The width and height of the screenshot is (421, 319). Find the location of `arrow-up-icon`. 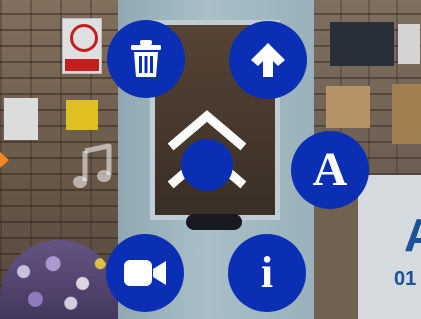

arrow-up-icon is located at coordinates (268, 60).